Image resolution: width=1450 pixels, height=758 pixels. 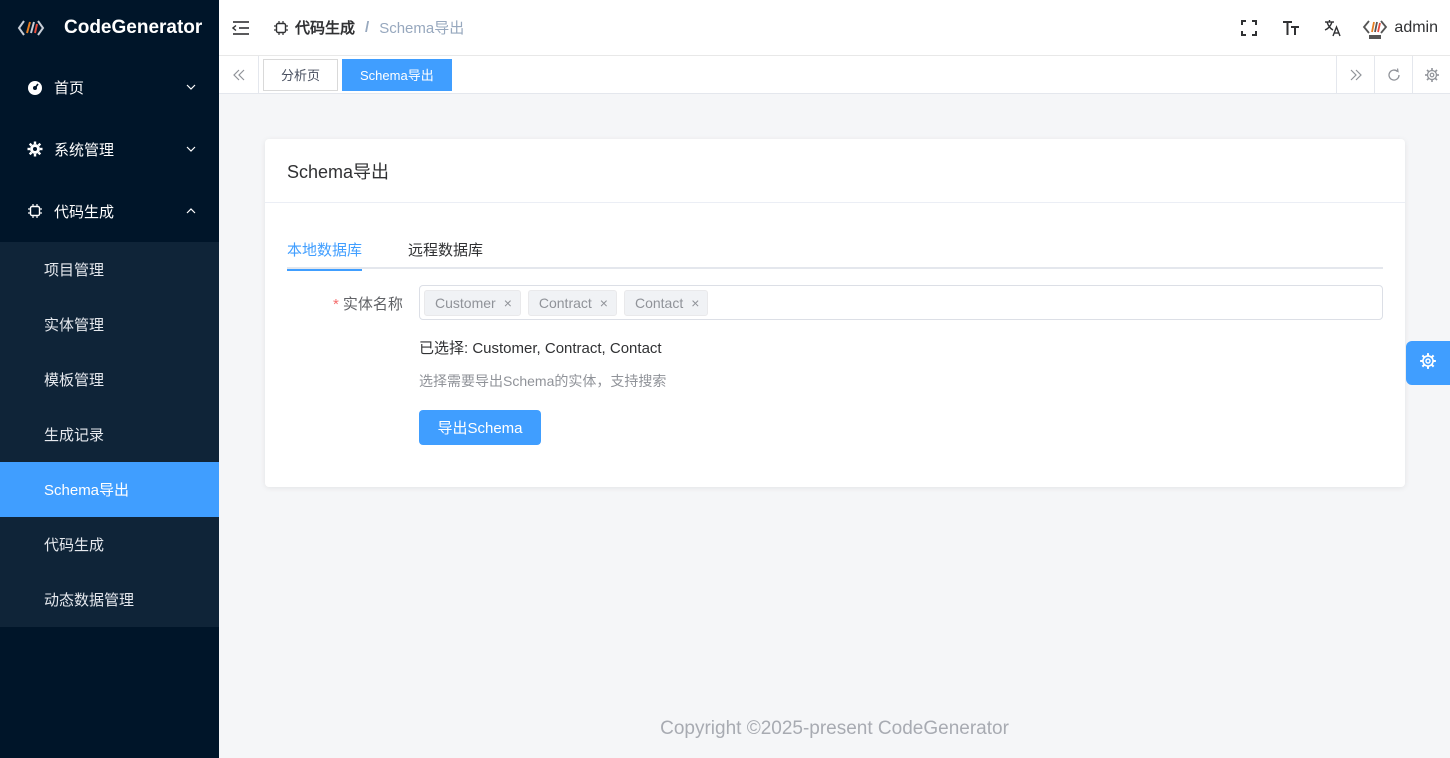 I want to click on sidebar-item-codegen: 代码生成, so click(x=109, y=544).